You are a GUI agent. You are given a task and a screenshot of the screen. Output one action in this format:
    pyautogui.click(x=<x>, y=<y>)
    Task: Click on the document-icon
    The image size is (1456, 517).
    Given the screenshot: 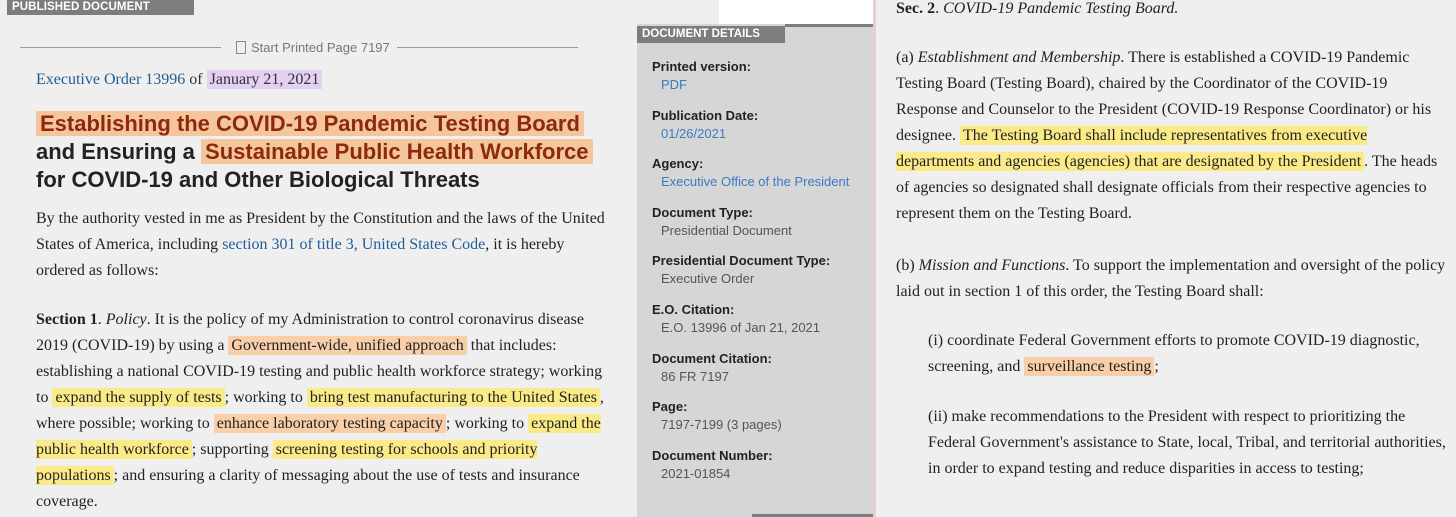 What is the action you would take?
    pyautogui.click(x=241, y=47)
    